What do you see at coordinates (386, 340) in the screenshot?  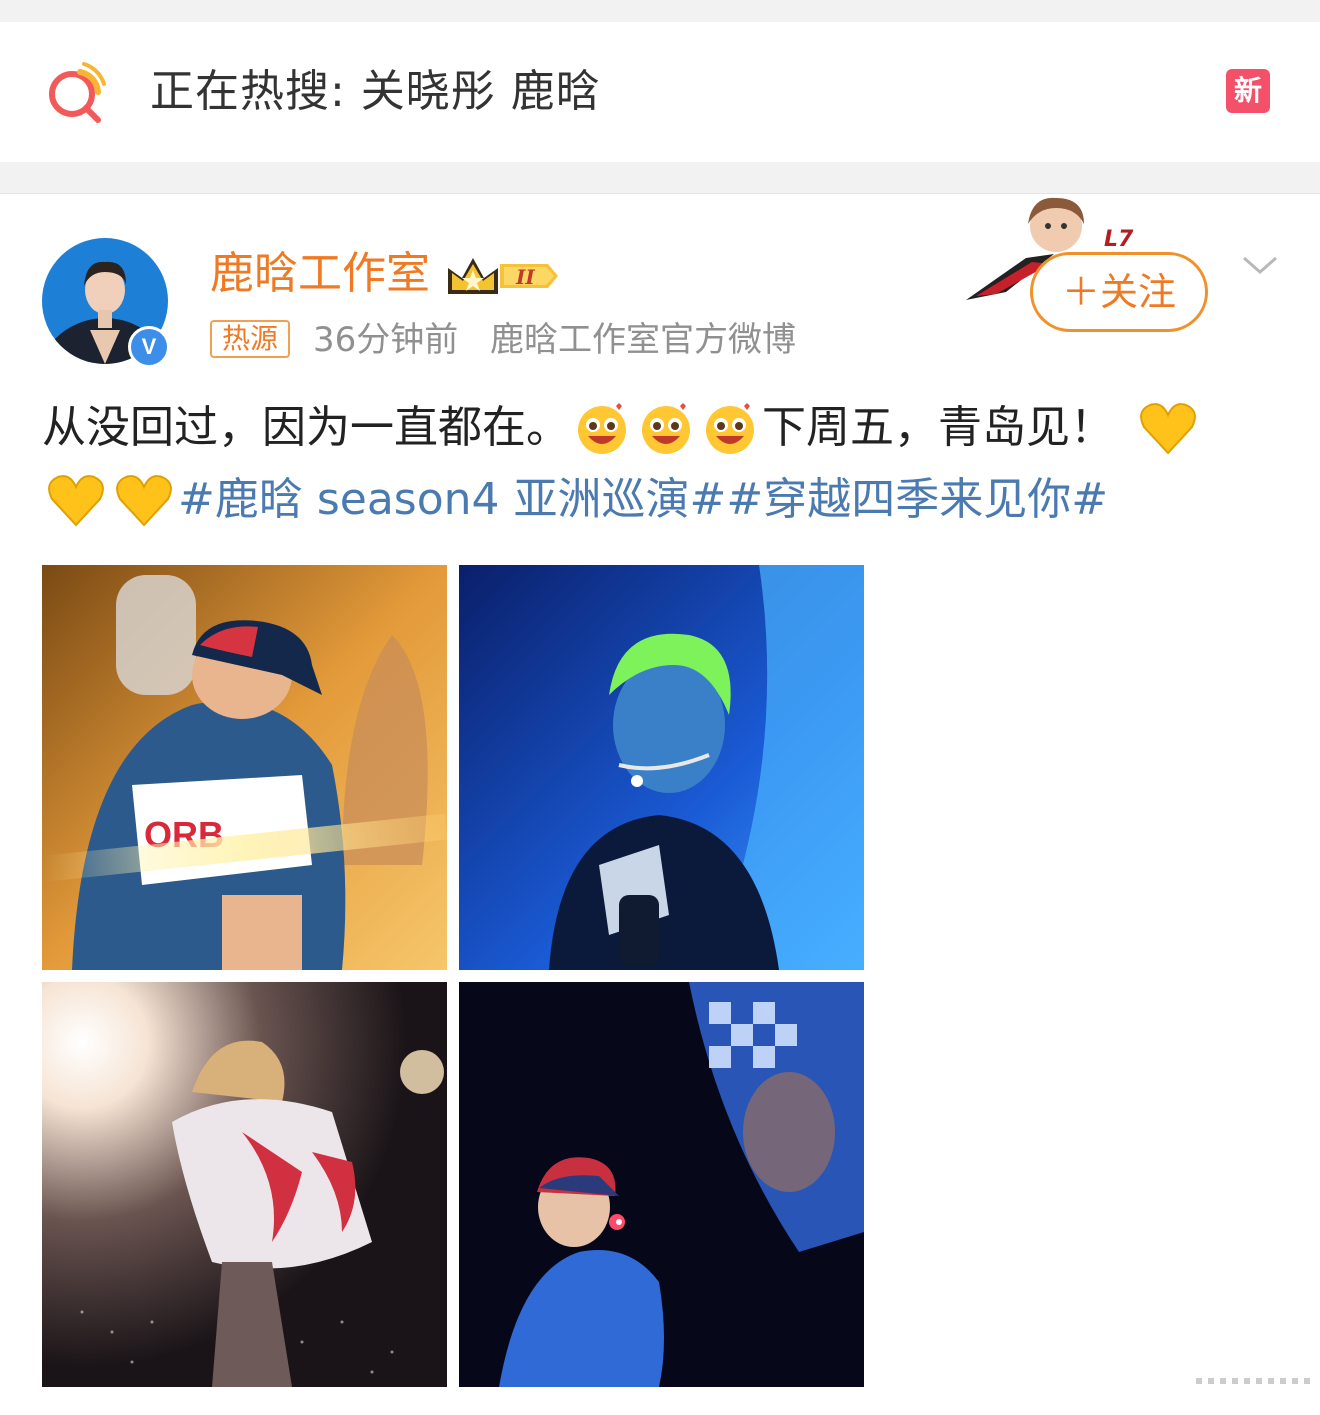 I see `post-time: 36分钟前` at bounding box center [386, 340].